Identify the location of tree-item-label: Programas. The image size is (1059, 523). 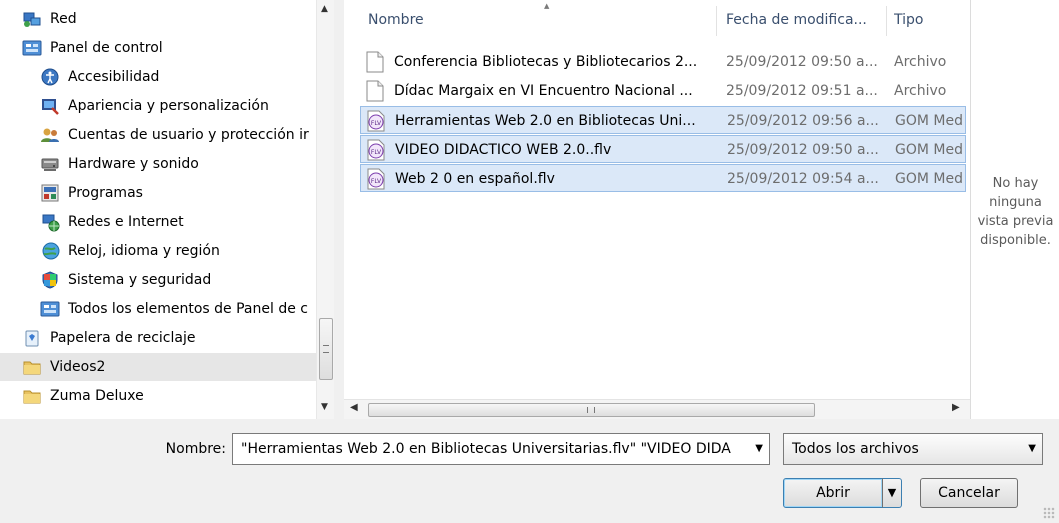
(105, 193).